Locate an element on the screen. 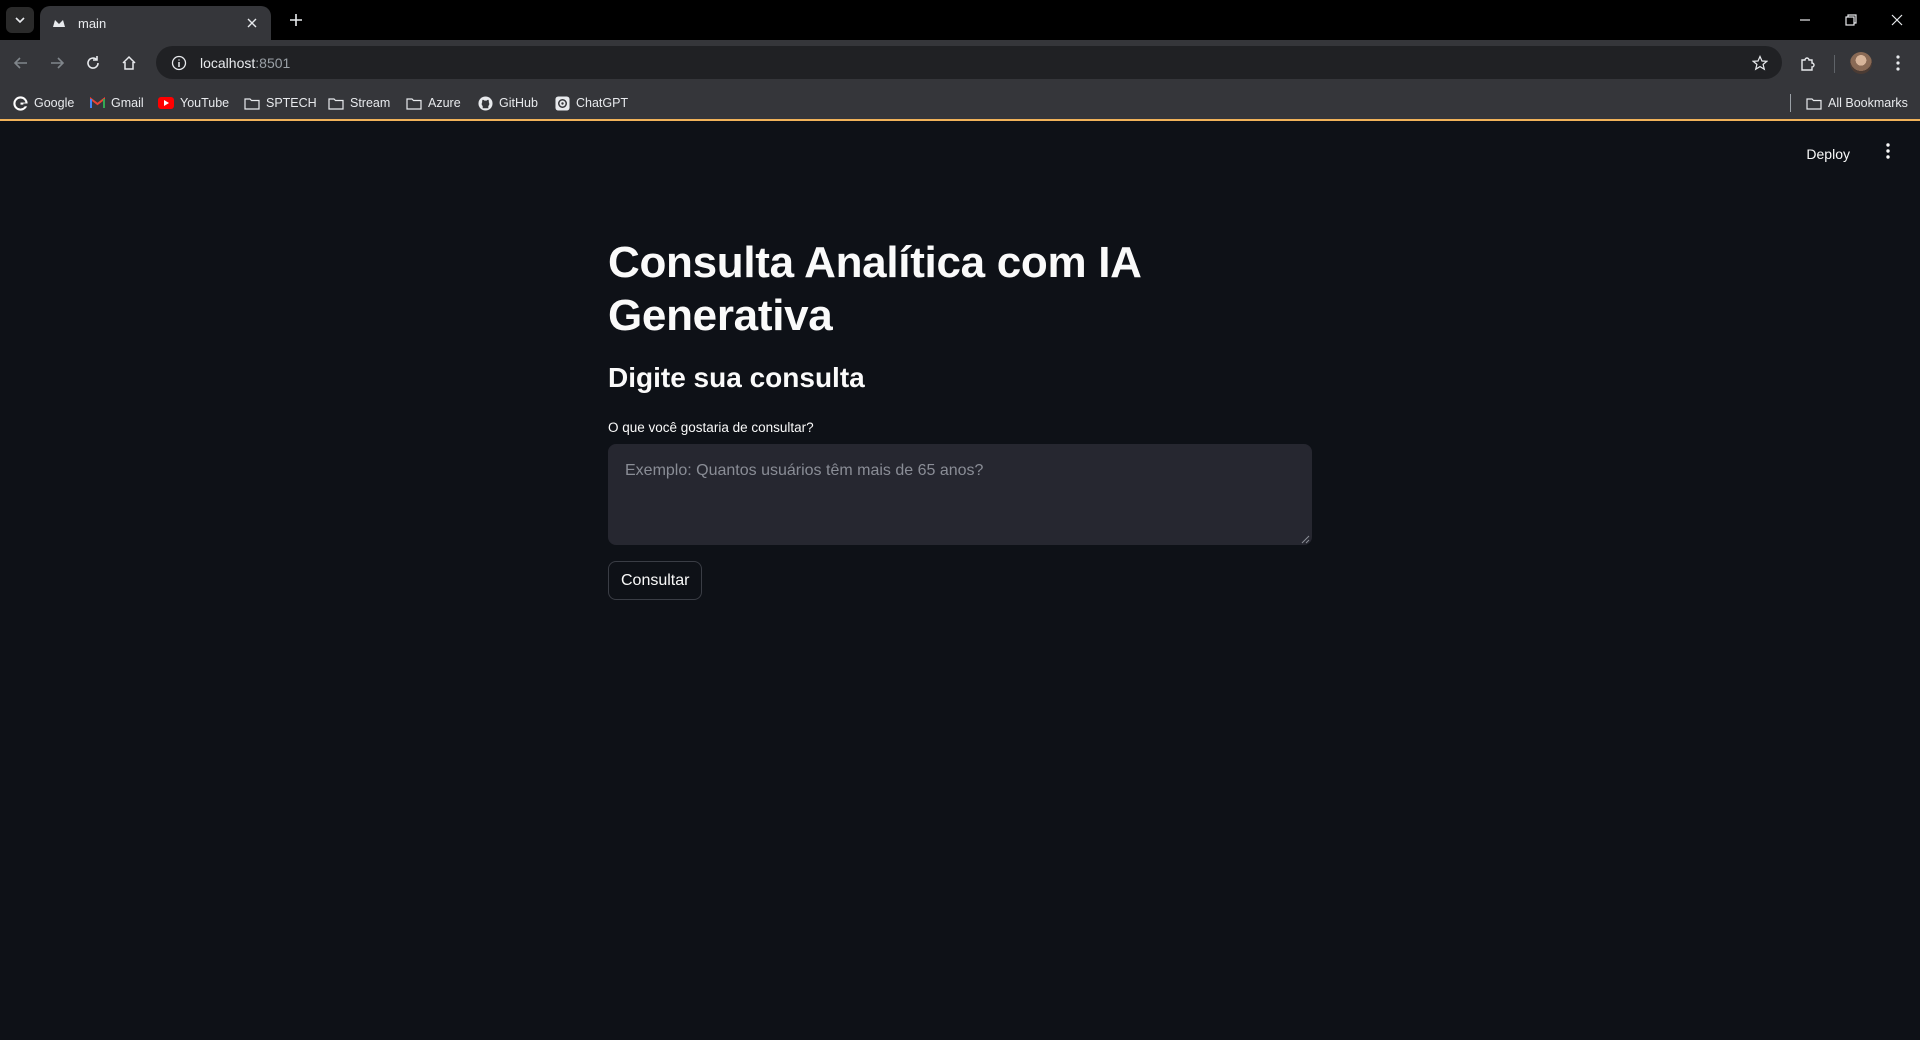 The width and height of the screenshot is (1920, 1040). tab-title: main is located at coordinates (92, 23).